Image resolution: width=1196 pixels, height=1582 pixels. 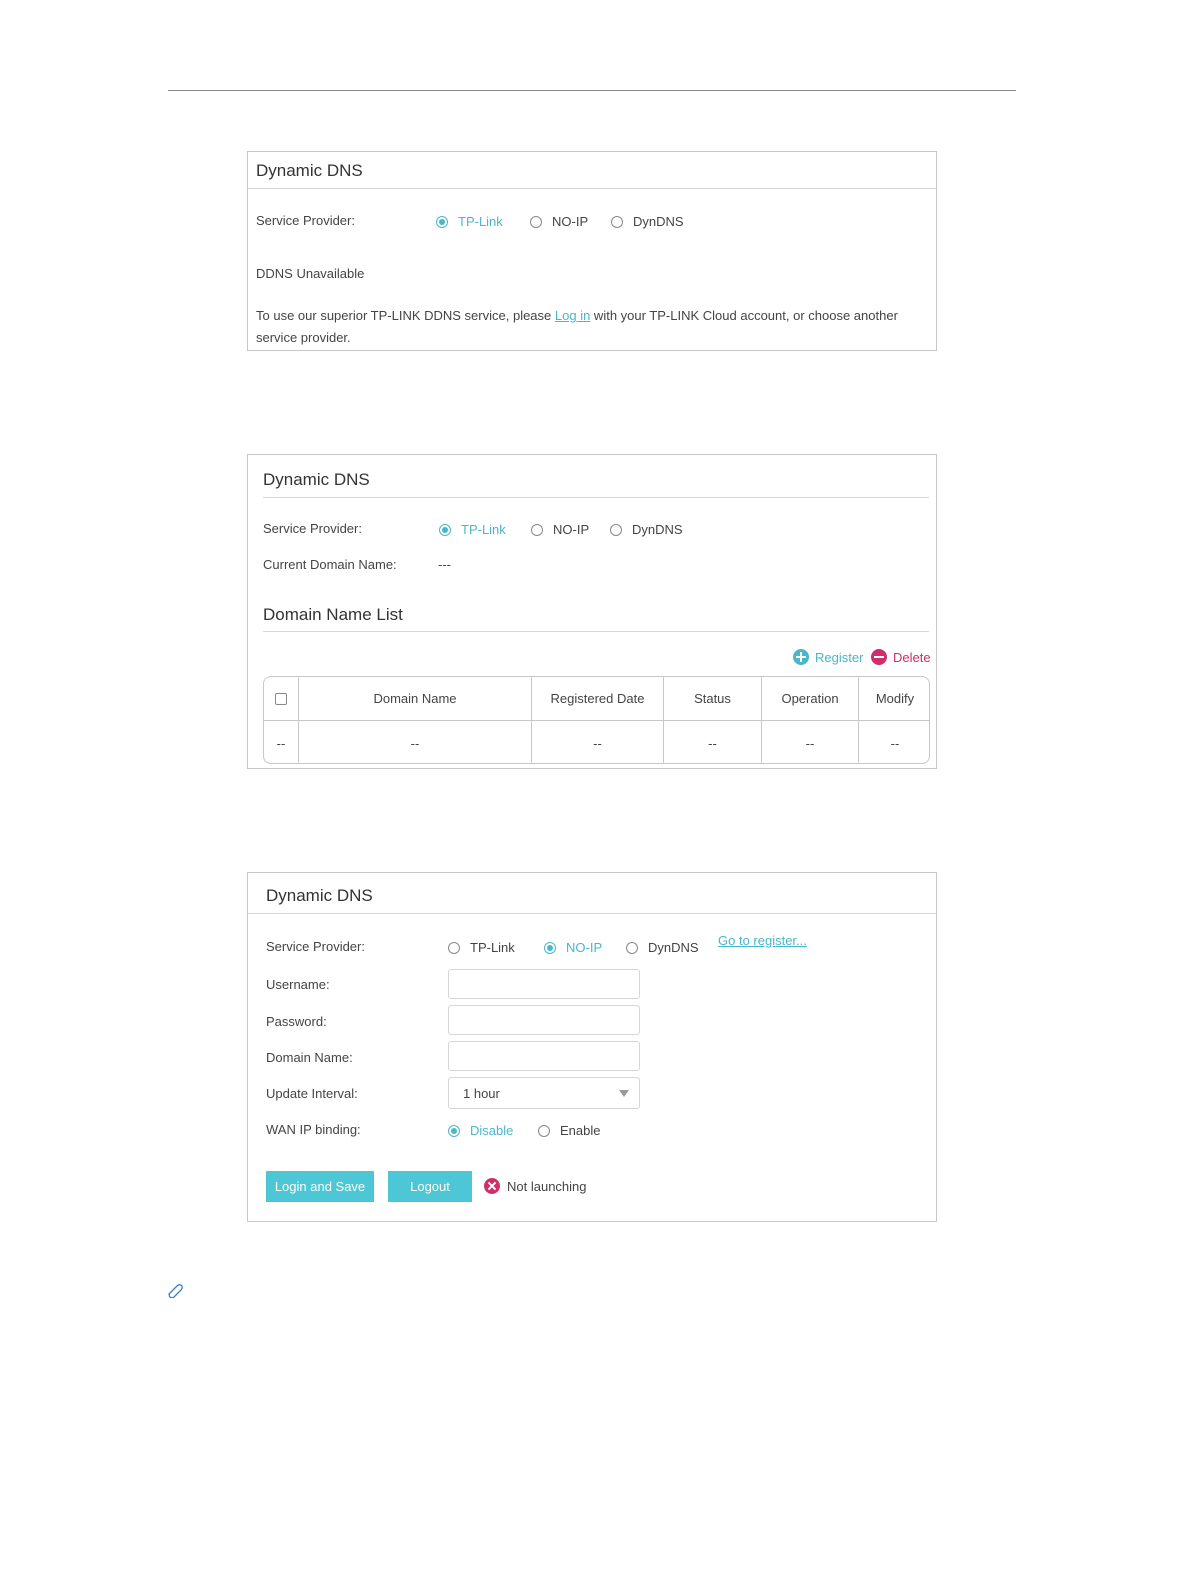 What do you see at coordinates (810, 698) in the screenshot?
I see `column-header: Operation` at bounding box center [810, 698].